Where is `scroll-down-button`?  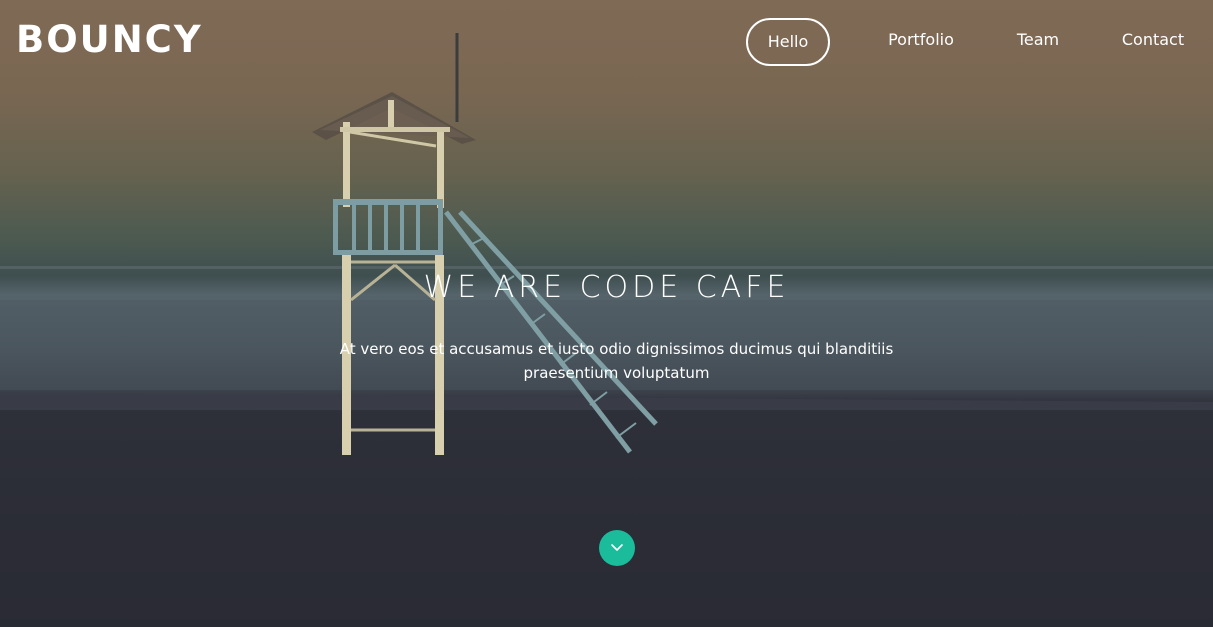
scroll-down-button is located at coordinates (617, 548).